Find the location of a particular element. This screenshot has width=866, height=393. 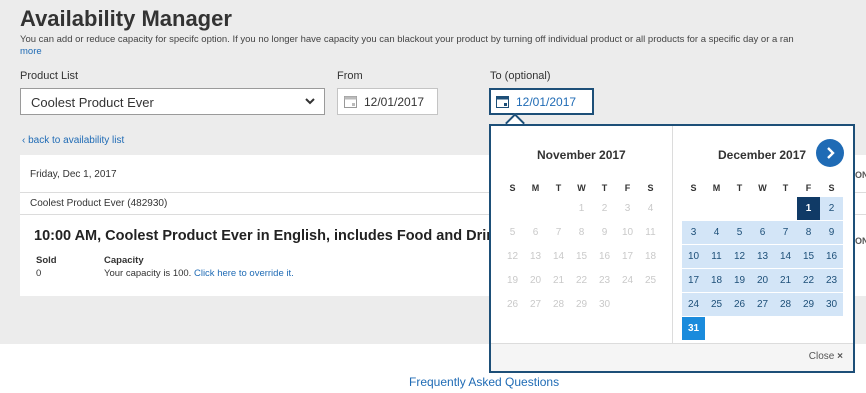

calendar-day-disabled: 11 is located at coordinates (650, 232).